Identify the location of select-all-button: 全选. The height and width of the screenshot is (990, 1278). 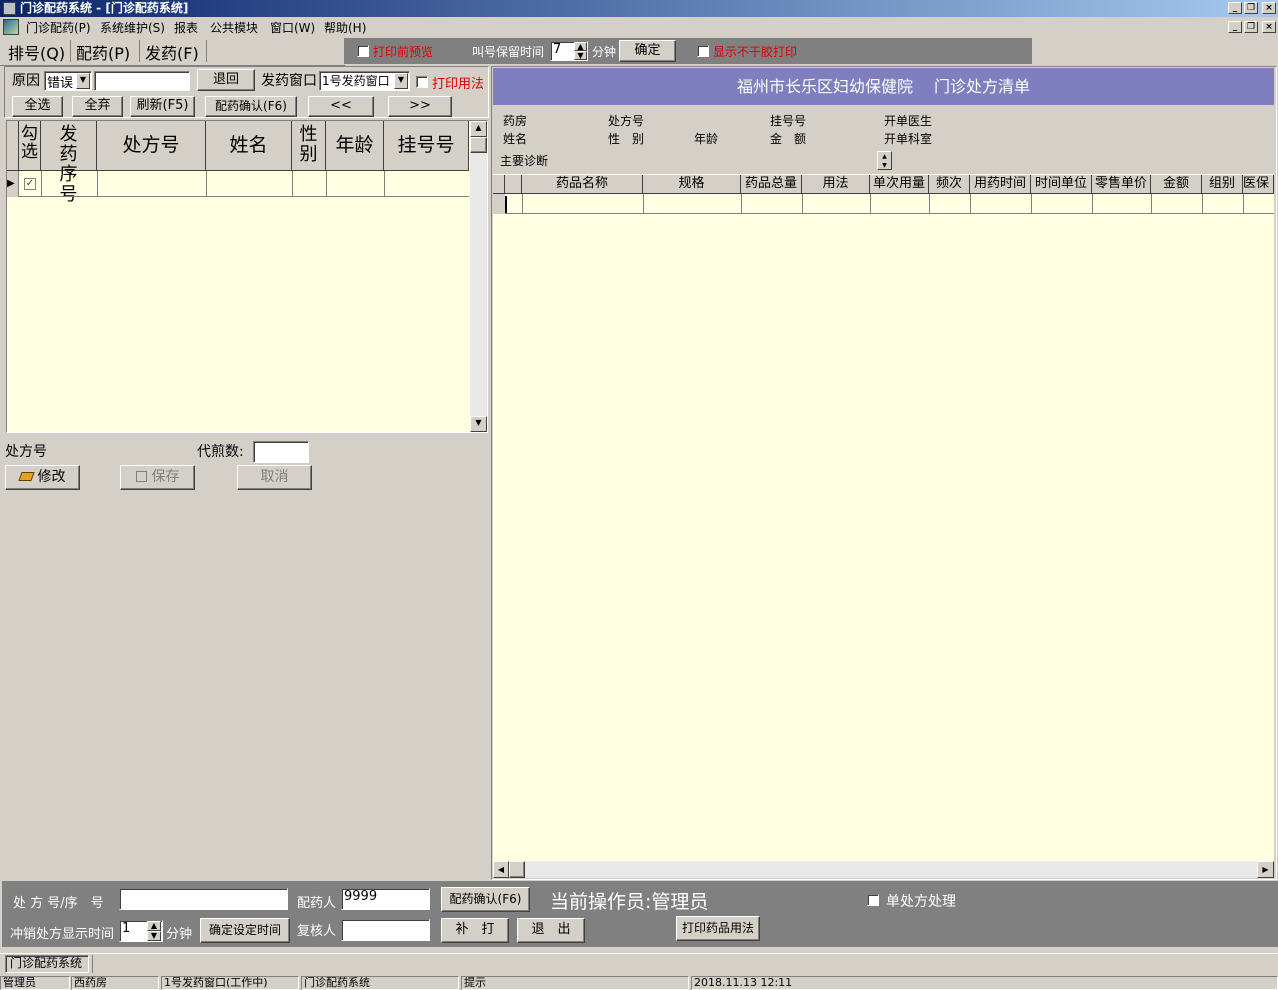
(37, 106).